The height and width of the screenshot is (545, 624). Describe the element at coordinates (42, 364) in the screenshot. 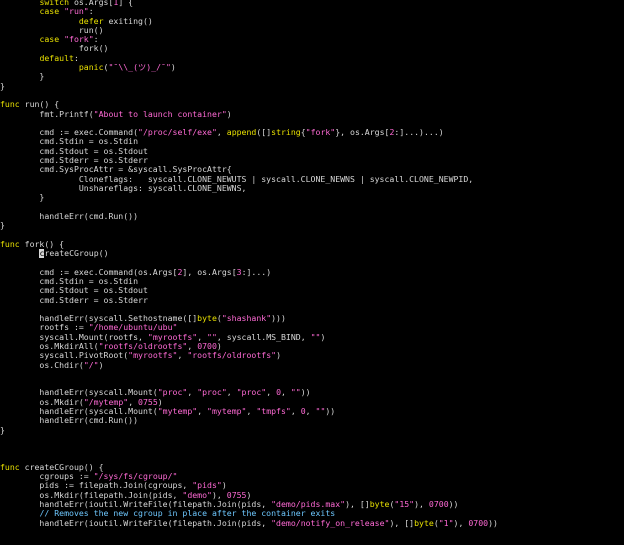

I see `code-token: os.Chdir(` at that location.